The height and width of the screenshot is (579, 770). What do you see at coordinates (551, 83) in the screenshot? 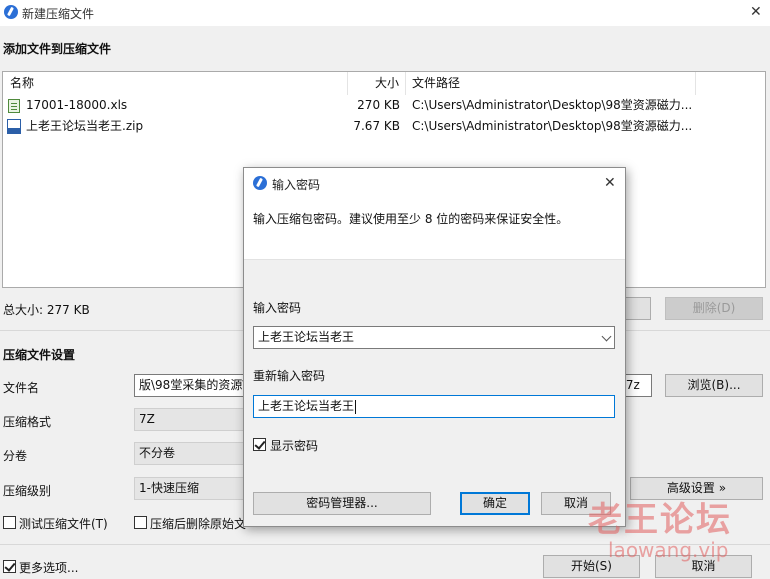
I see `column-header-path: 文件路径` at bounding box center [551, 83].